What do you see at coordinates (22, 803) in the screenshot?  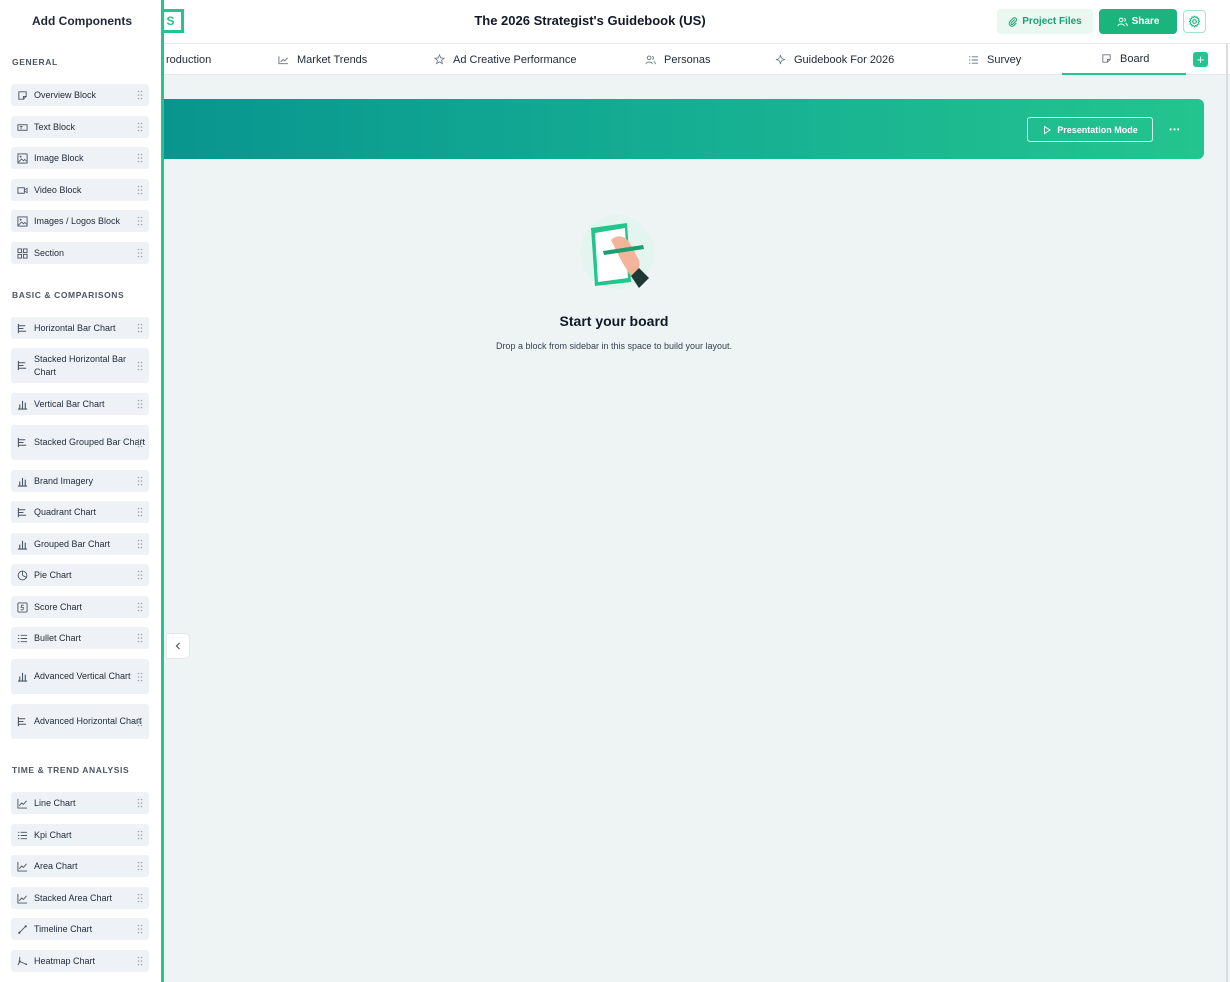 I see `line-chart-icon` at bounding box center [22, 803].